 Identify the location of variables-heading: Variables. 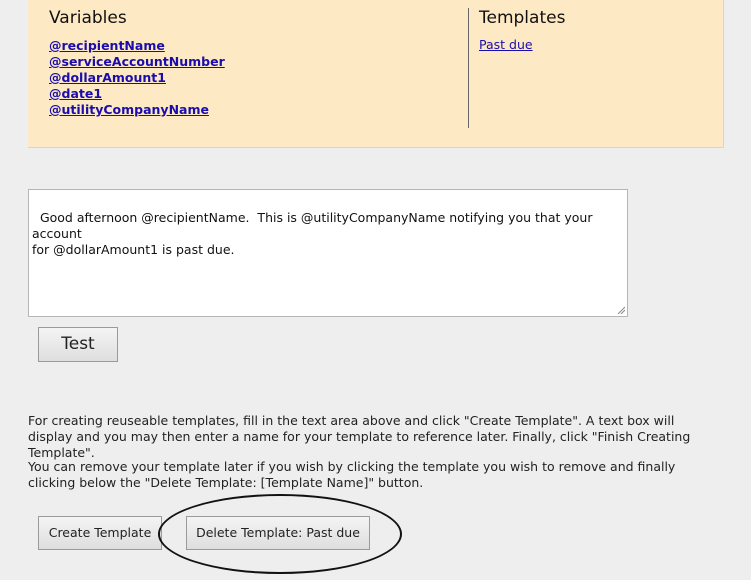
(88, 18).